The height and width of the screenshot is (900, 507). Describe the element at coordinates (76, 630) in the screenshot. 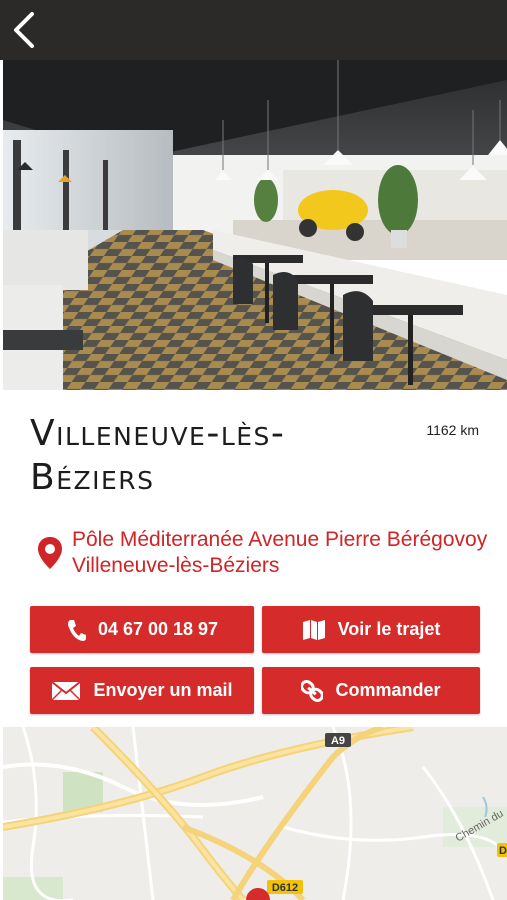

I see `phone-icon` at that location.